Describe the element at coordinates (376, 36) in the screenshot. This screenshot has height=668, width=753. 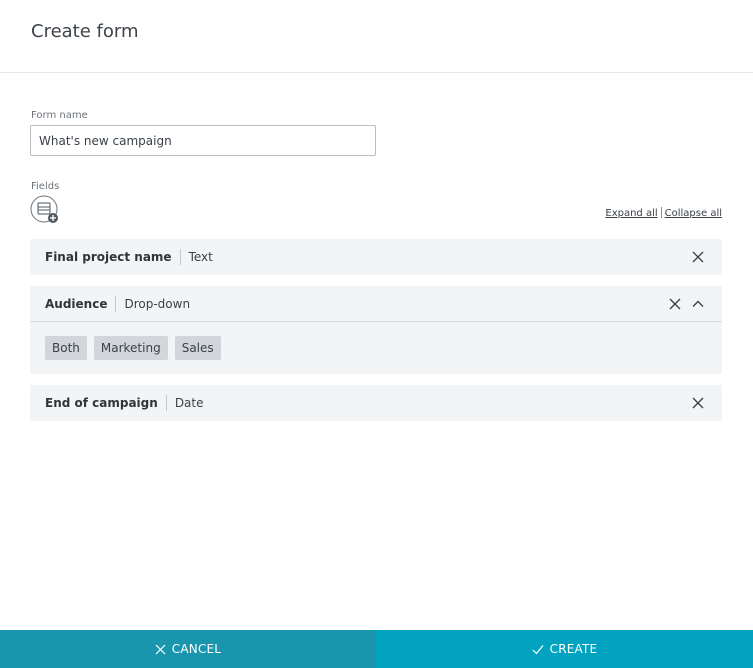
I see `dialog-header: Create form` at that location.